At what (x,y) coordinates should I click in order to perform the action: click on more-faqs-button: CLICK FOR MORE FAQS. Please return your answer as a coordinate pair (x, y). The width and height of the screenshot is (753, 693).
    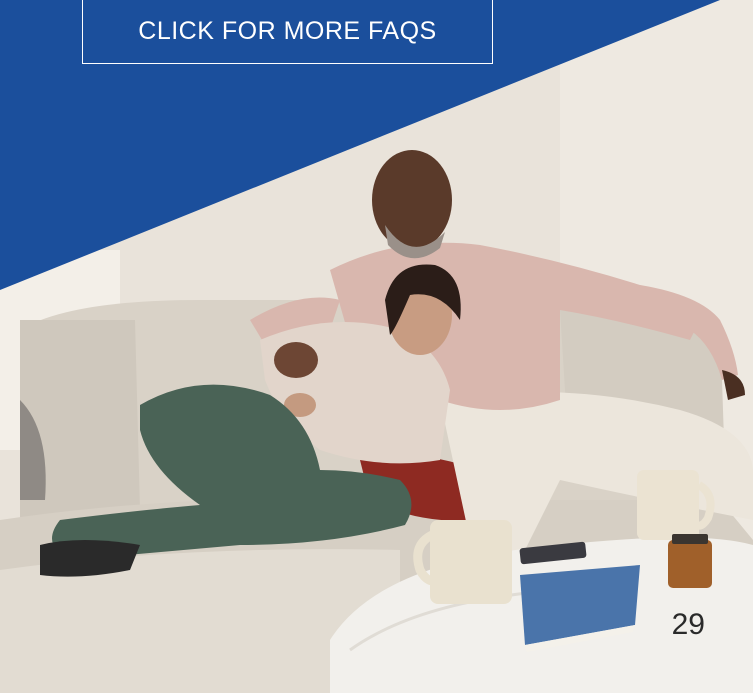
    Looking at the image, I should click on (287, 32).